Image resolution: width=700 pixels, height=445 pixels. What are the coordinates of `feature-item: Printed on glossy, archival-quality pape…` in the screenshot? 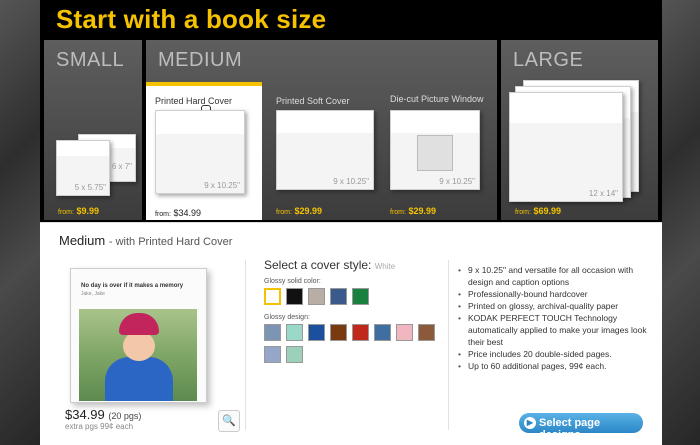 It's located at (553, 306).